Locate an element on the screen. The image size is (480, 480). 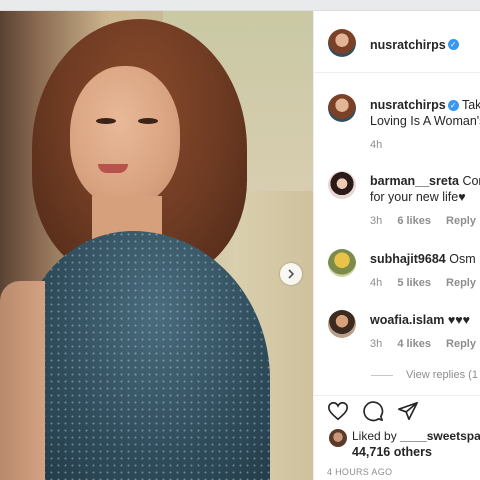
comment-text: Cong is located at coordinates (471, 181).